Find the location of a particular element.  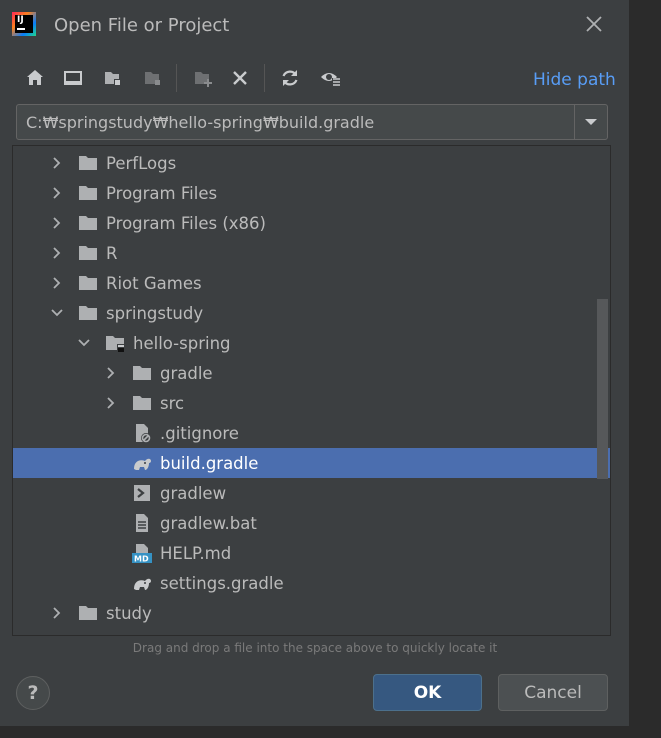

text-file-icon is located at coordinates (142, 523).